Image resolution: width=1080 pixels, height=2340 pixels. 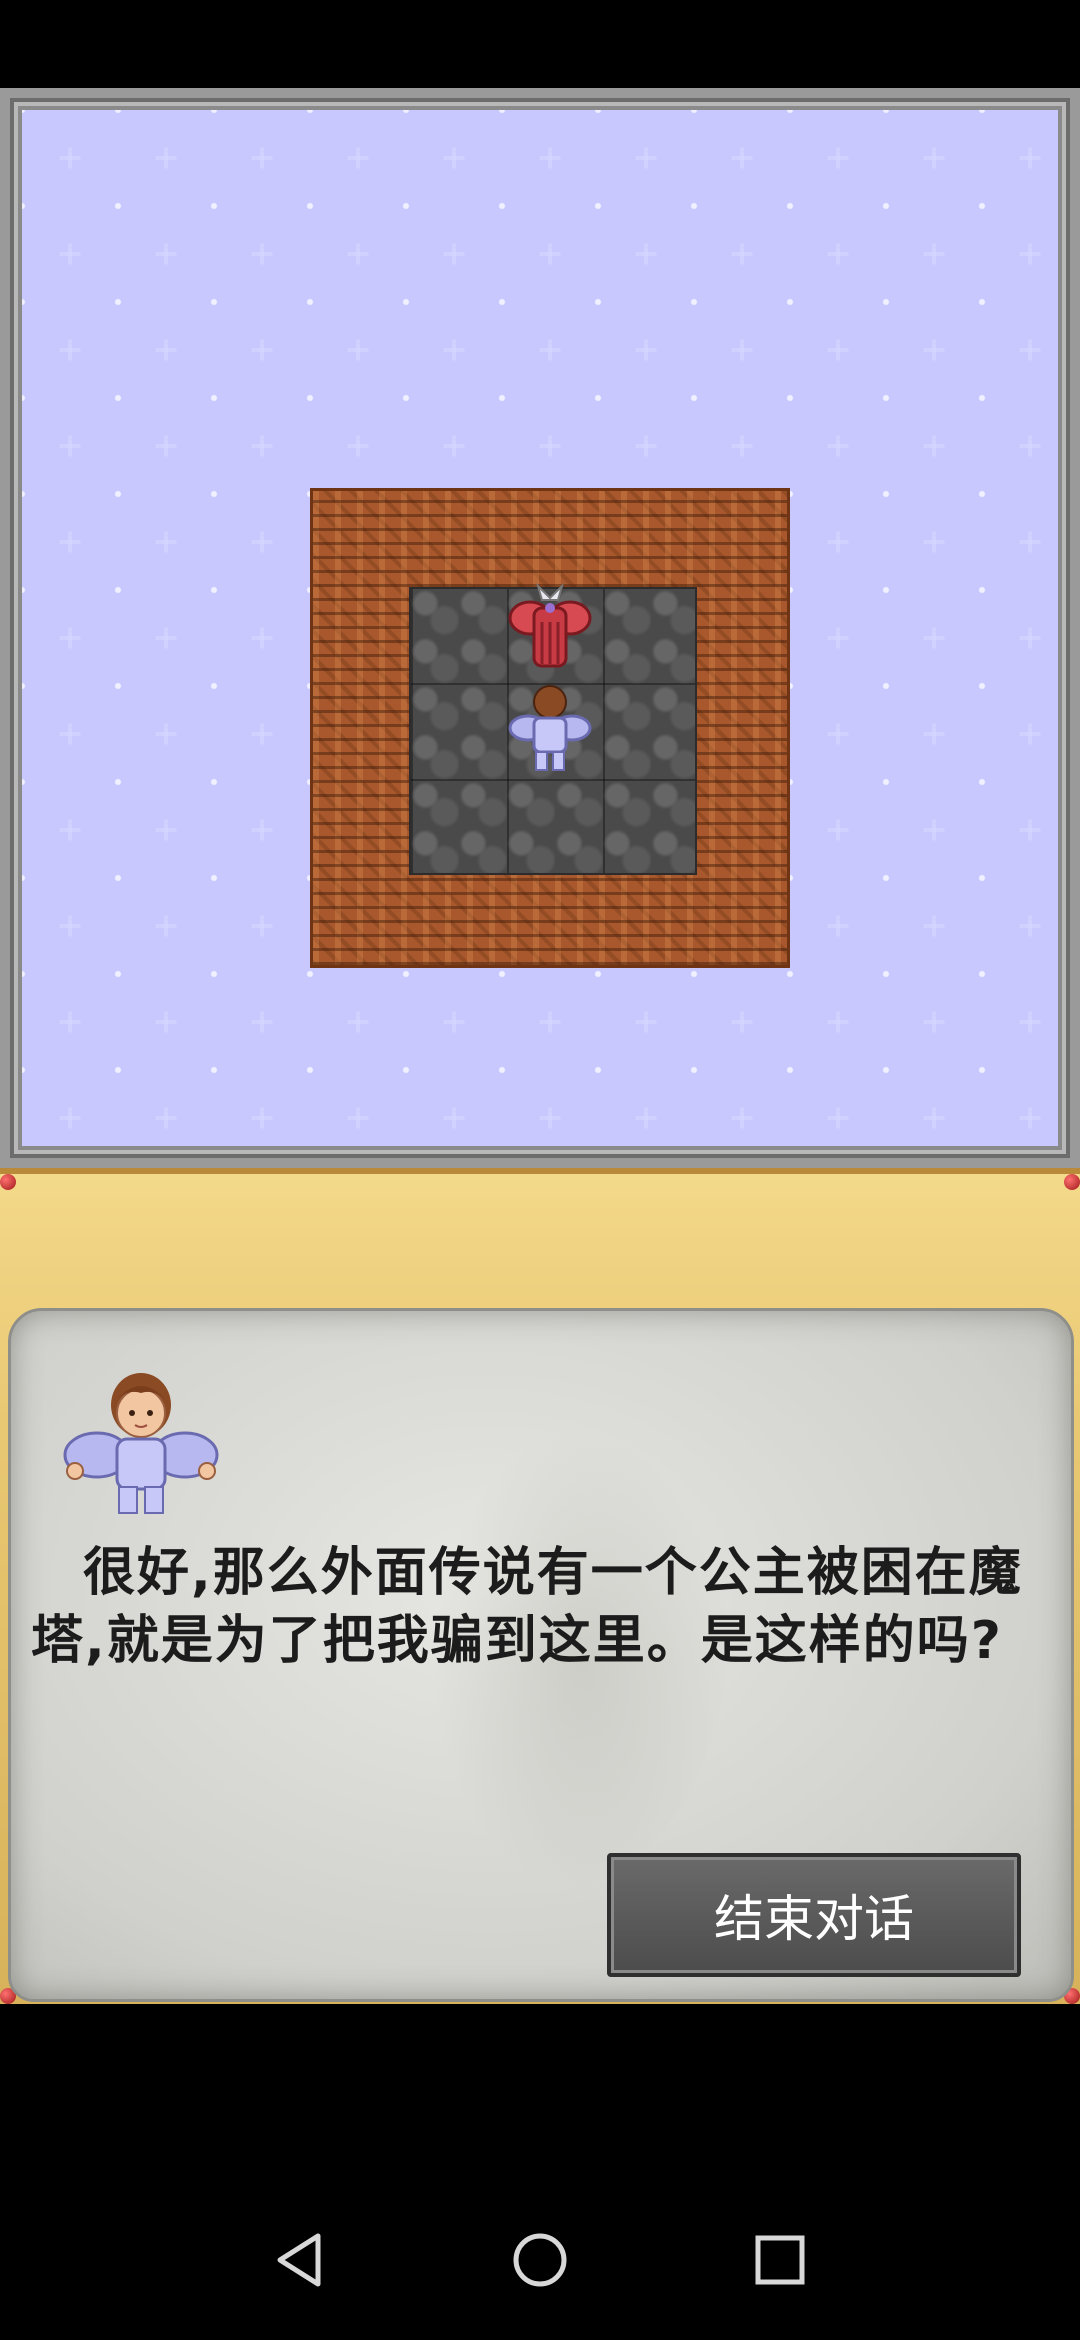 What do you see at coordinates (527, 1607) in the screenshot?
I see `dialog-text: 很好,那么外面传说有一个公主被困在魔塔,就是为了把我骗到这里。是这样的吗?` at bounding box center [527, 1607].